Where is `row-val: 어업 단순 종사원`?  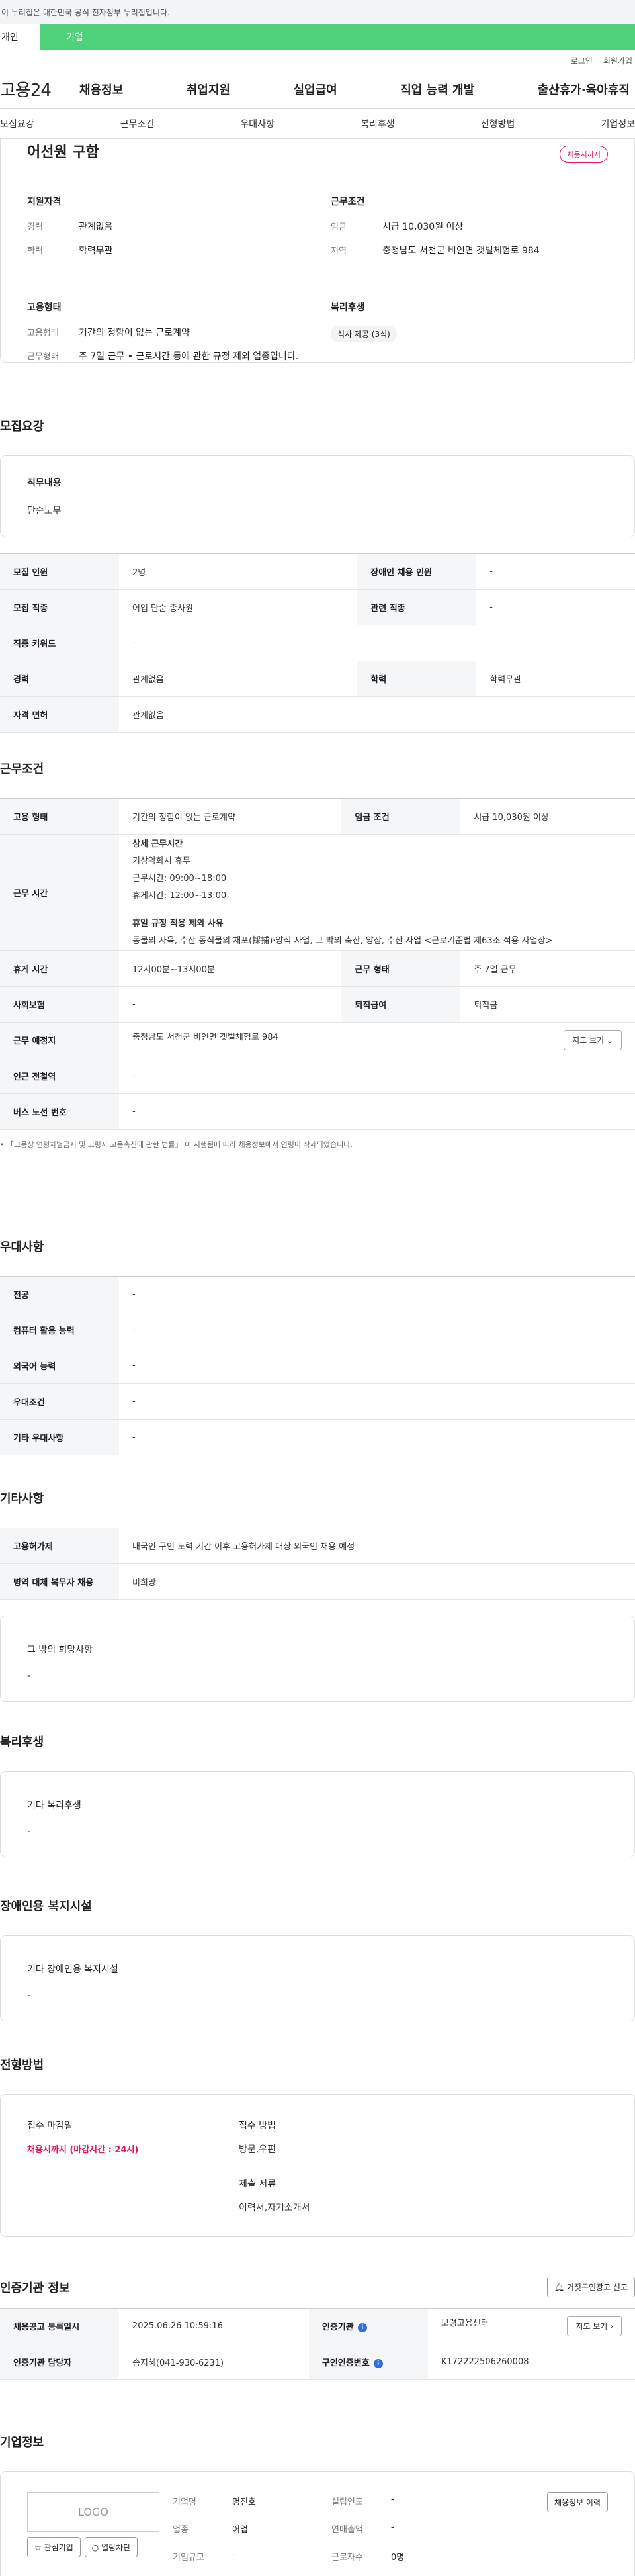
row-val: 어업 단순 종사원 is located at coordinates (238, 607).